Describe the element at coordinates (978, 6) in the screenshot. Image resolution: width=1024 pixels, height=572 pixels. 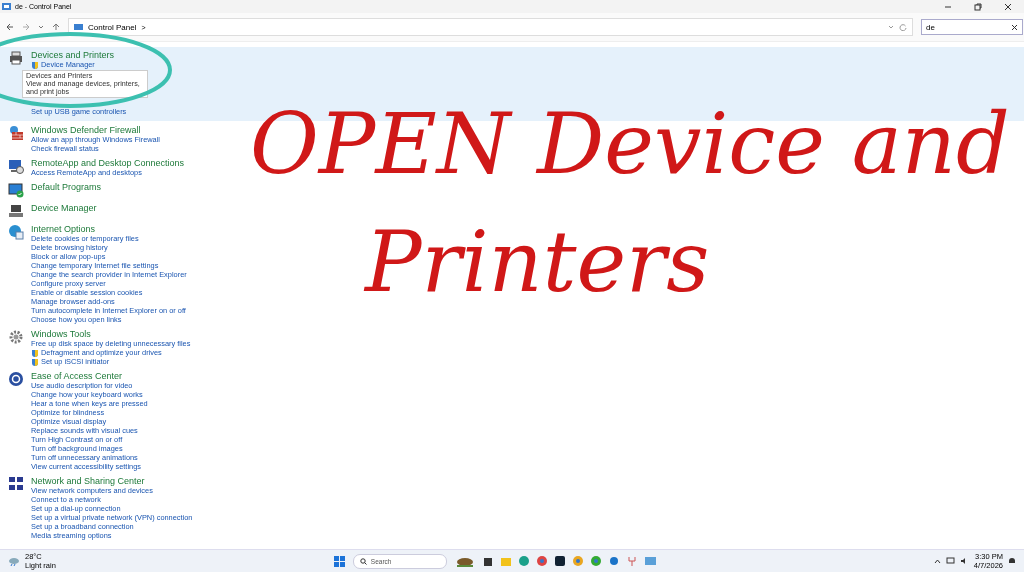
I see `restore-icon` at that location.